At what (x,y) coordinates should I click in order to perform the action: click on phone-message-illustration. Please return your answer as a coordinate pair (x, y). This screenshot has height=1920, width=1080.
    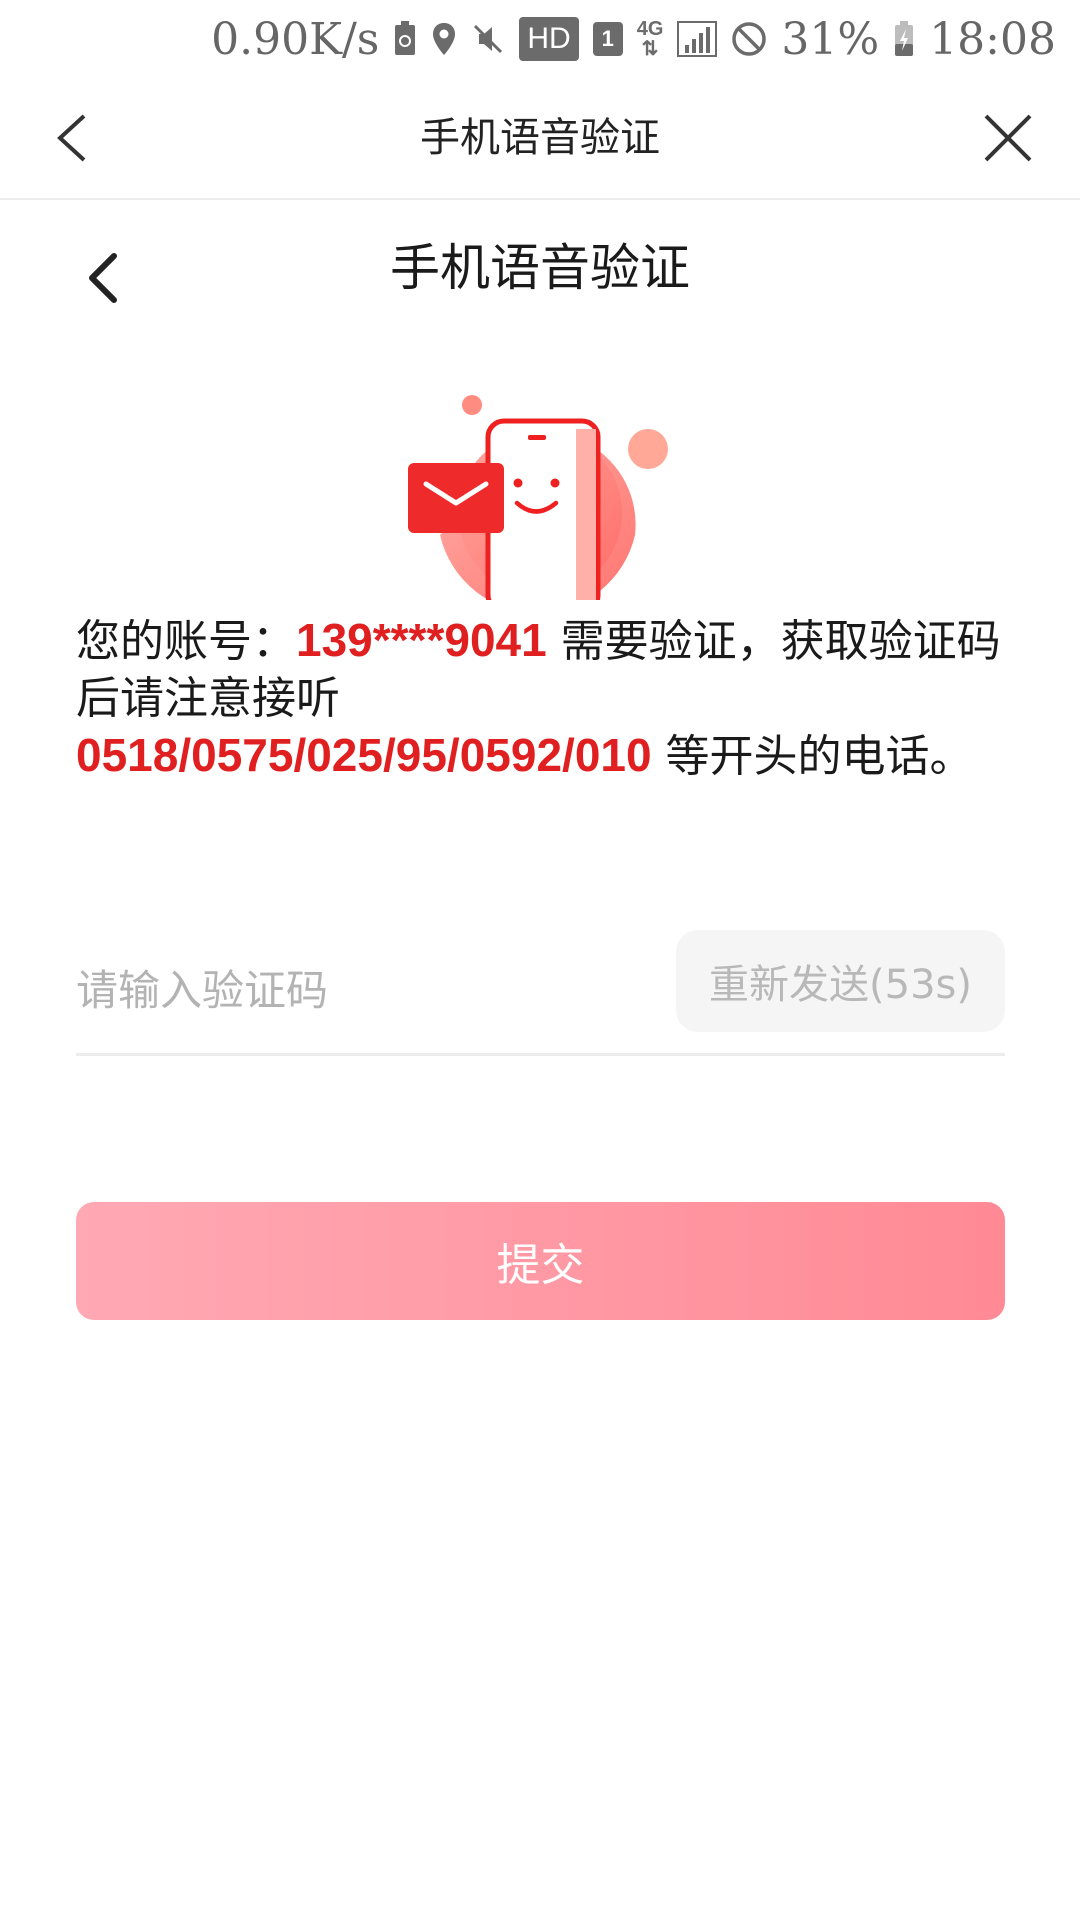
    Looking at the image, I should click on (540, 499).